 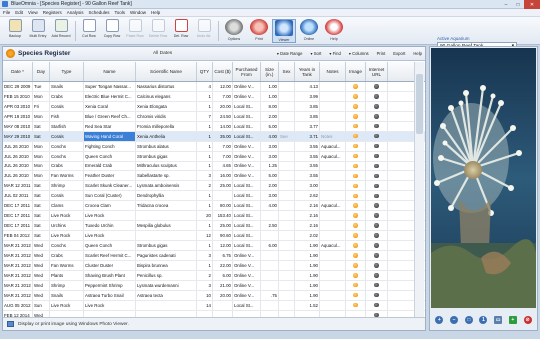 What do you see at coordinates (120, 12) in the screenshot?
I see `menu-tools: Tools` at bounding box center [120, 12].